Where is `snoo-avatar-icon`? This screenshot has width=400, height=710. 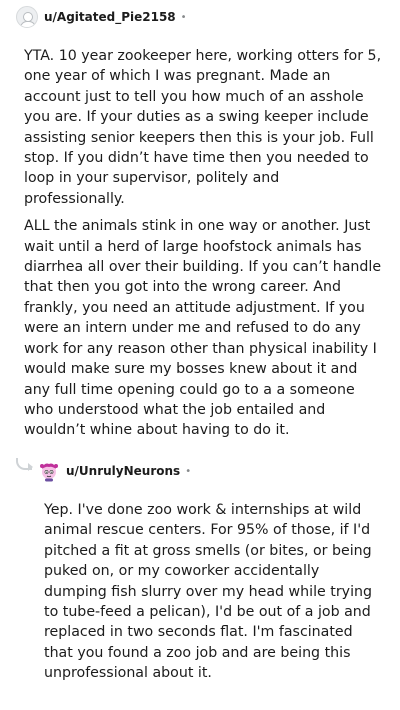
snoo-avatar-icon is located at coordinates (49, 471).